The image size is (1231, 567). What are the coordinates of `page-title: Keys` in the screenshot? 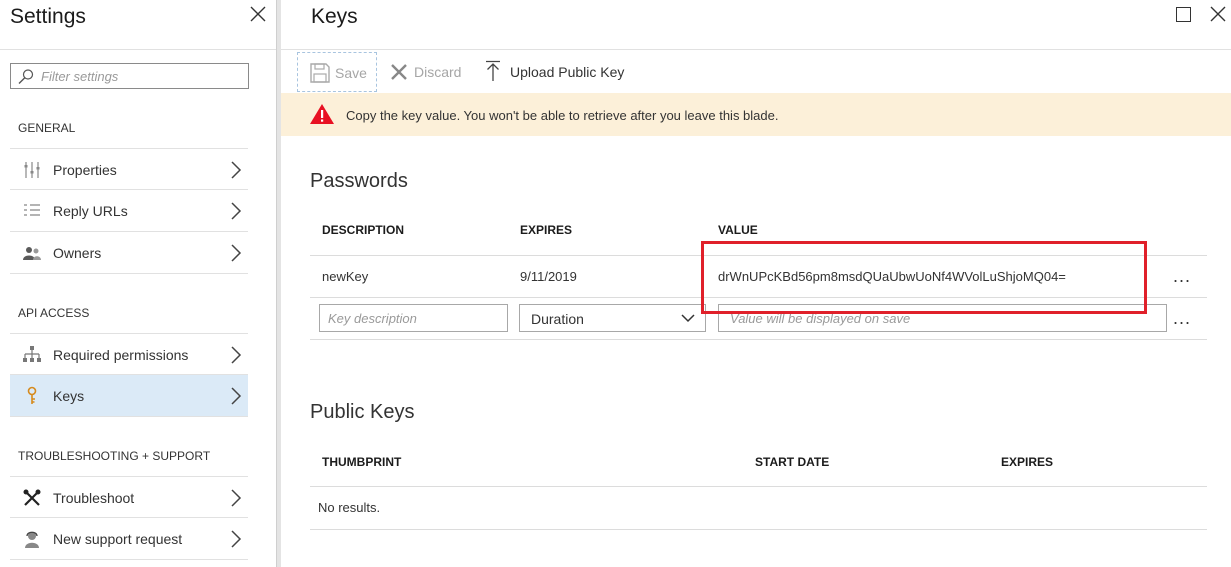 It's located at (334, 16).